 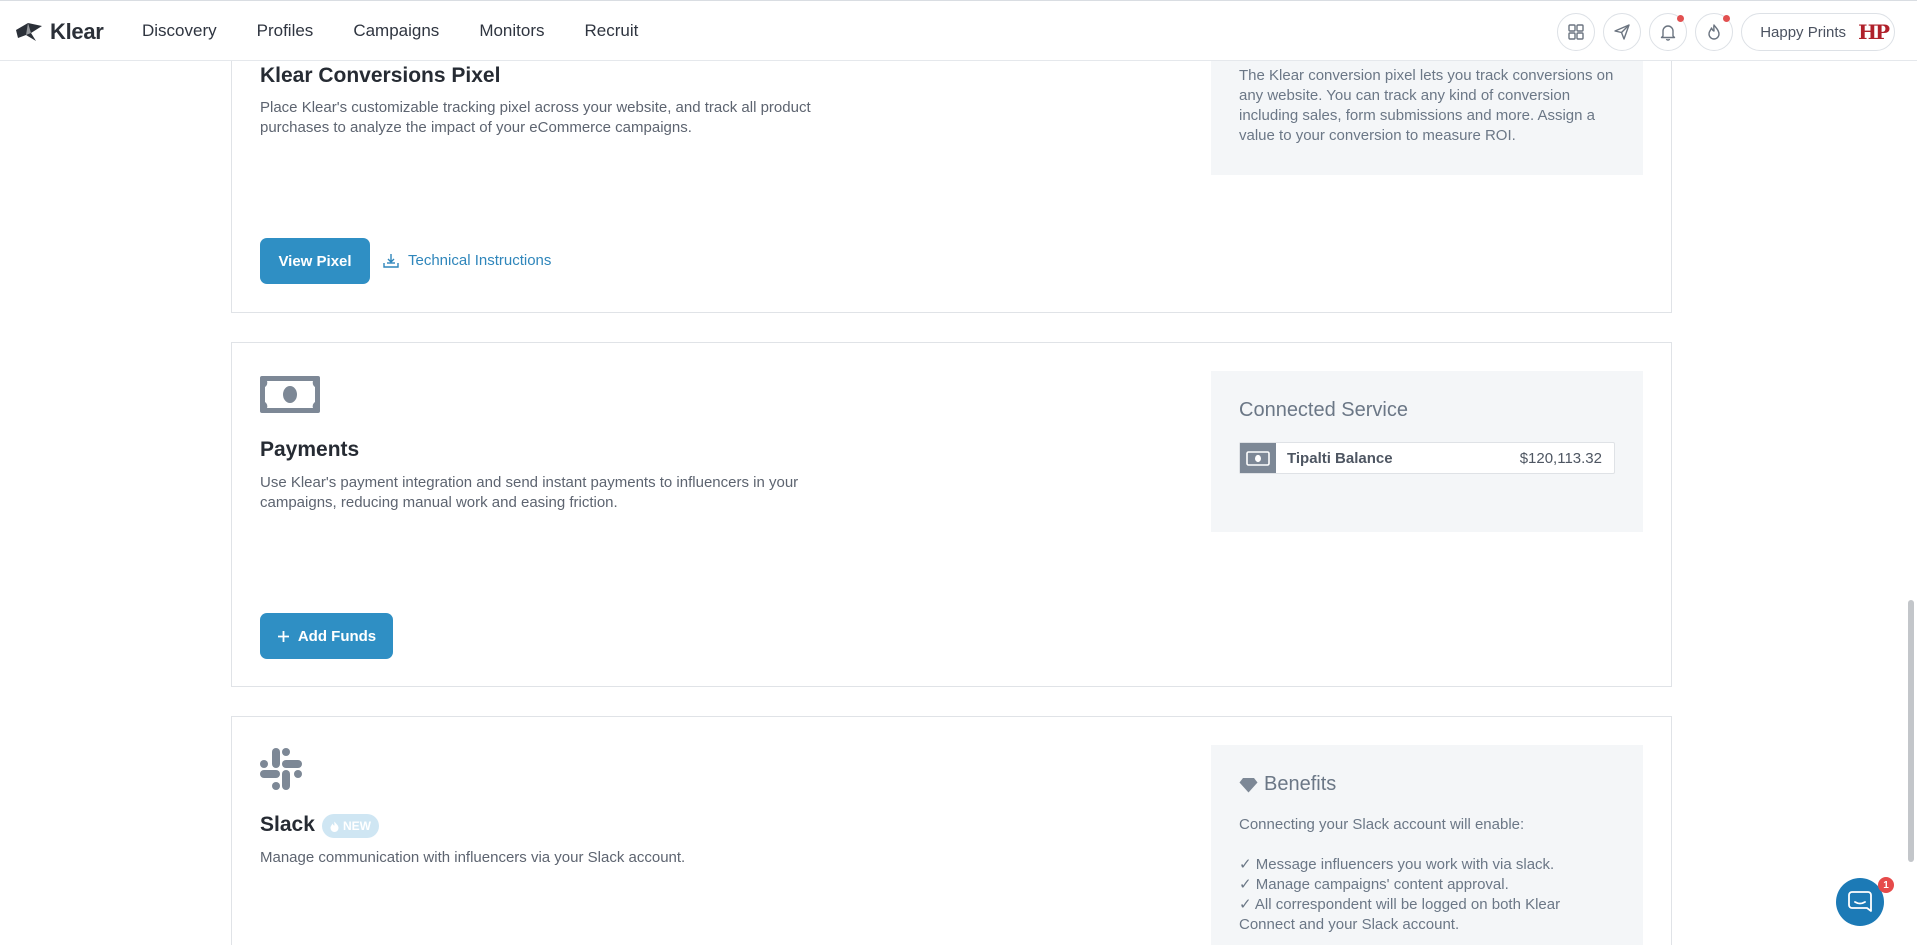 I want to click on payments-title: Payments, so click(x=310, y=449).